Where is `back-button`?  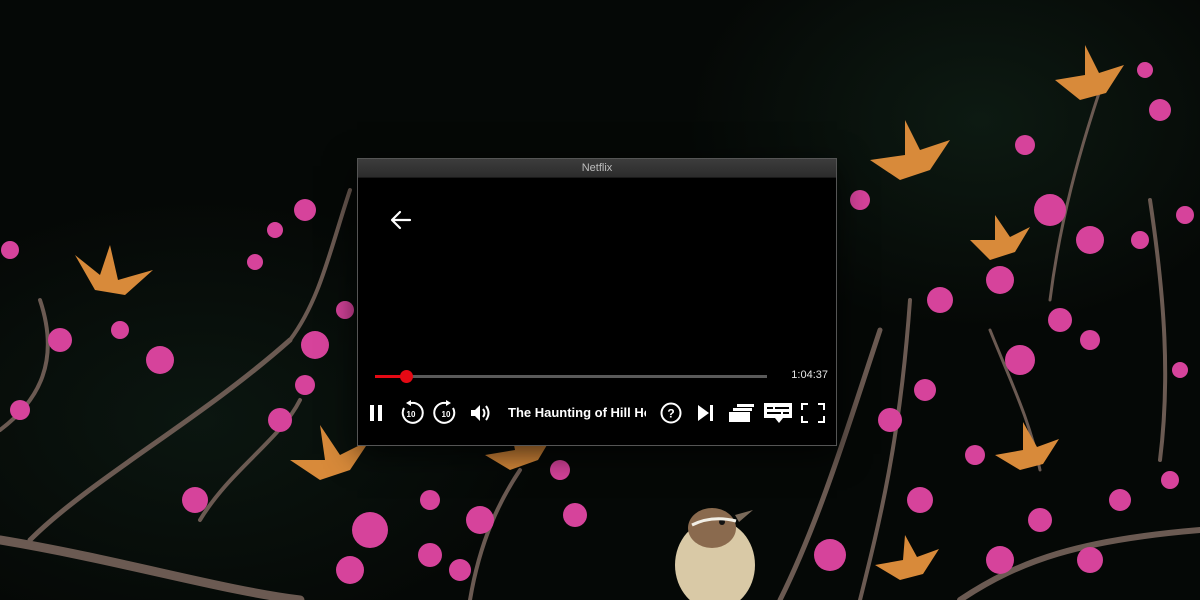
back-button is located at coordinates (401, 220).